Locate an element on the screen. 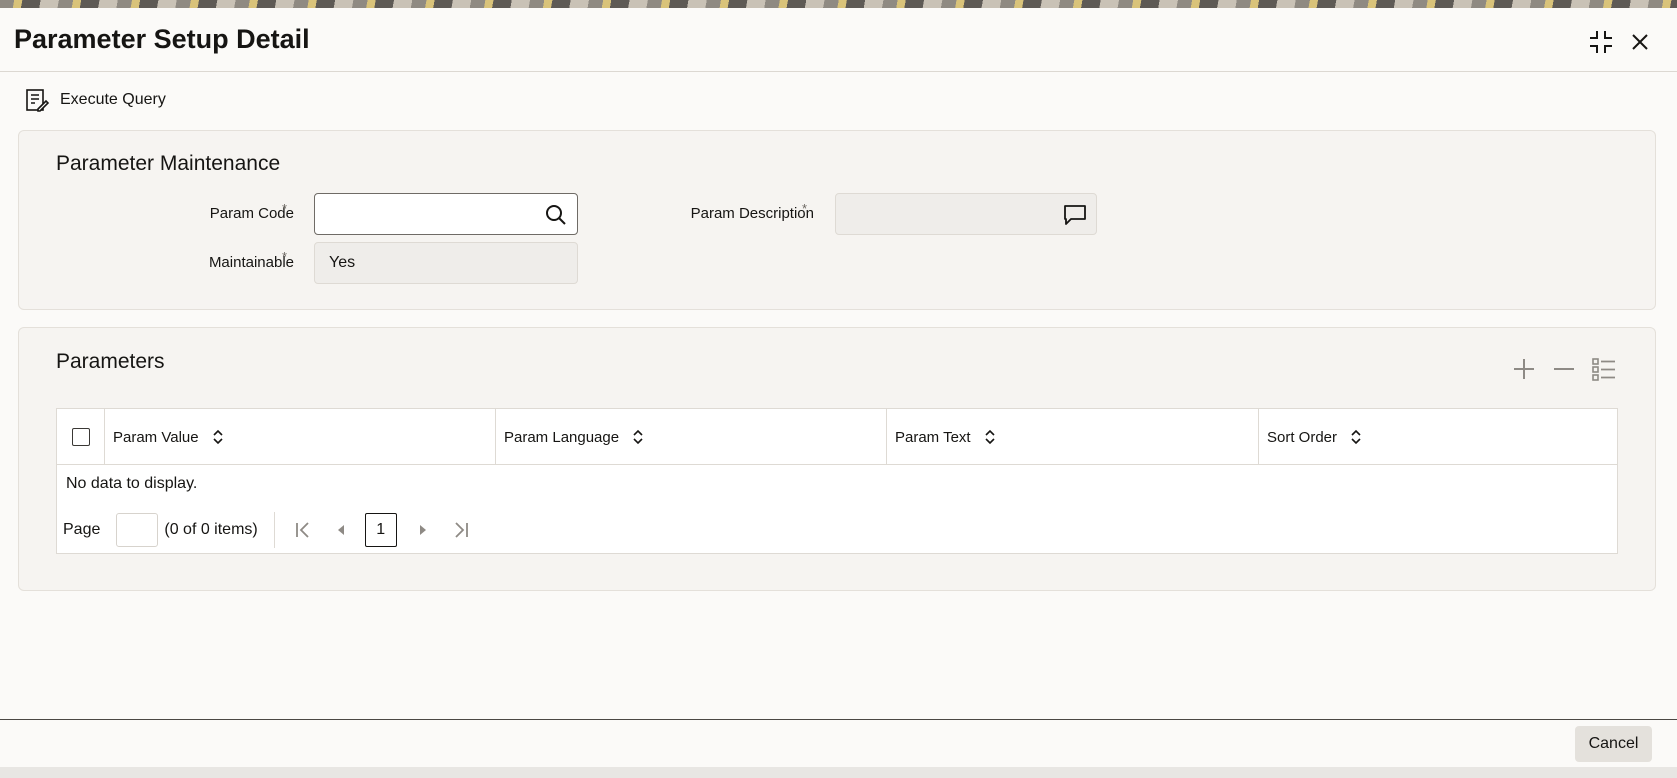 Image resolution: width=1677 pixels, height=778 pixels. query-edit-icon is located at coordinates (38, 100).